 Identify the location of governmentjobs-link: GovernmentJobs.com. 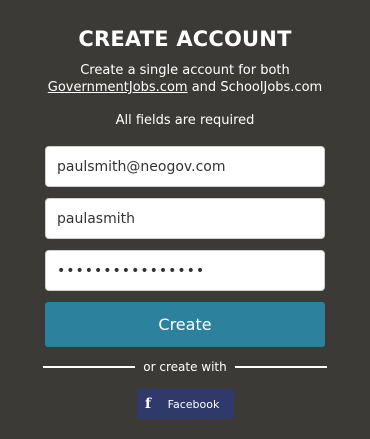
(118, 87).